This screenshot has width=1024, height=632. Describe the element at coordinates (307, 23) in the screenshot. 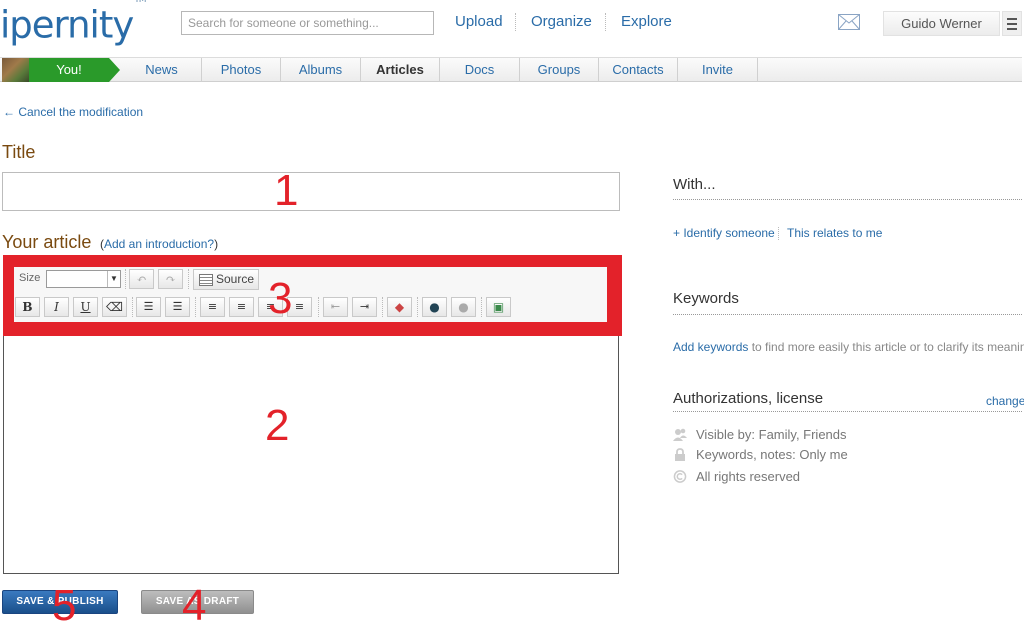

I see `search-input` at that location.